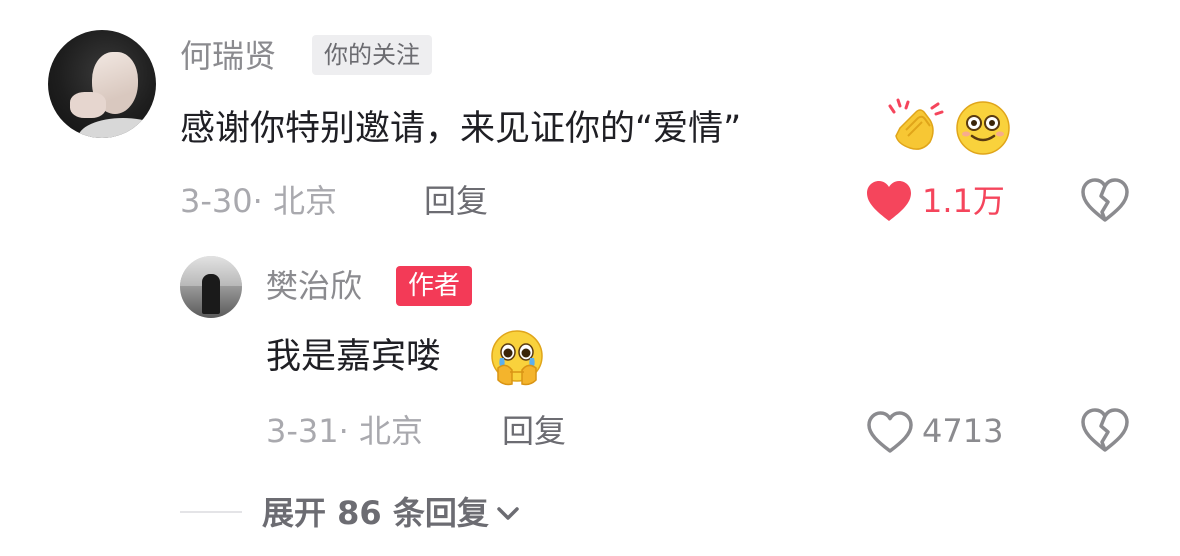 This screenshot has width=1180, height=556. Describe the element at coordinates (889, 201) in the screenshot. I see `heart-filled-icon` at that location.